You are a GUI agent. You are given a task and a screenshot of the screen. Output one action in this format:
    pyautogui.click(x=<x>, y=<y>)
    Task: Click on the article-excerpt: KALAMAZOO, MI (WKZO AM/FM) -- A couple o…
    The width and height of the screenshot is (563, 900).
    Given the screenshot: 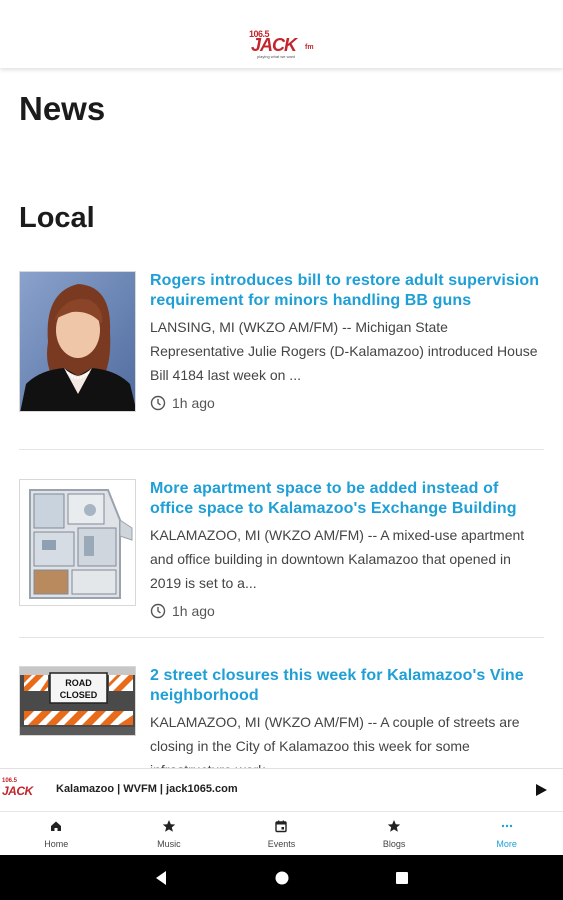 What is the action you would take?
    pyautogui.click(x=335, y=741)
    